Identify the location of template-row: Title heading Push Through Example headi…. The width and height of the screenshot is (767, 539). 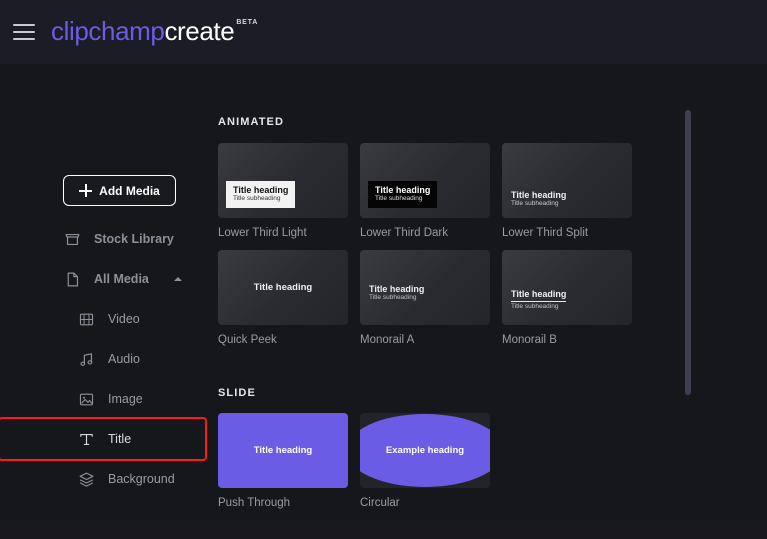
(354, 461).